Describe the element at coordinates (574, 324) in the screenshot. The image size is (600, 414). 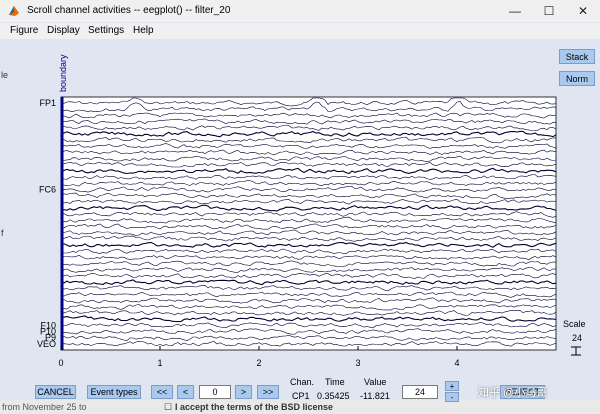
I see `scale-label: Scale` at that location.